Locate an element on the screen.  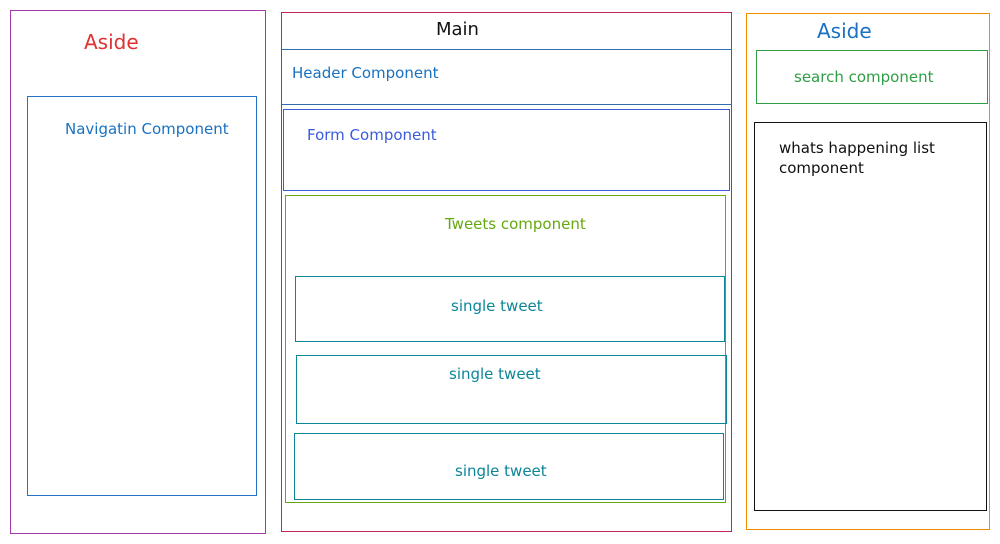
header-component-label: Header Component is located at coordinates (365, 73).